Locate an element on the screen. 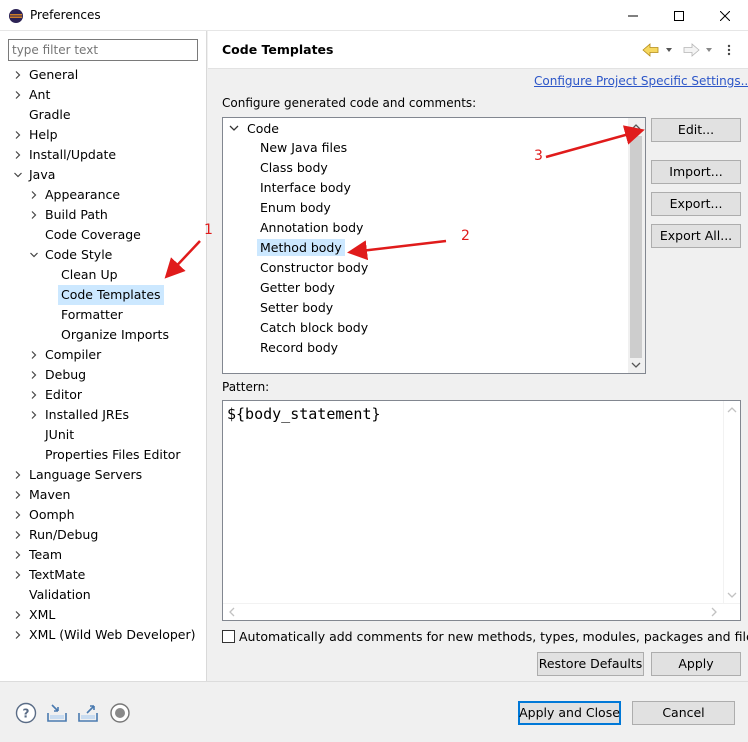 The height and width of the screenshot is (742, 748). template-item-label: Constructor body is located at coordinates (314, 267).